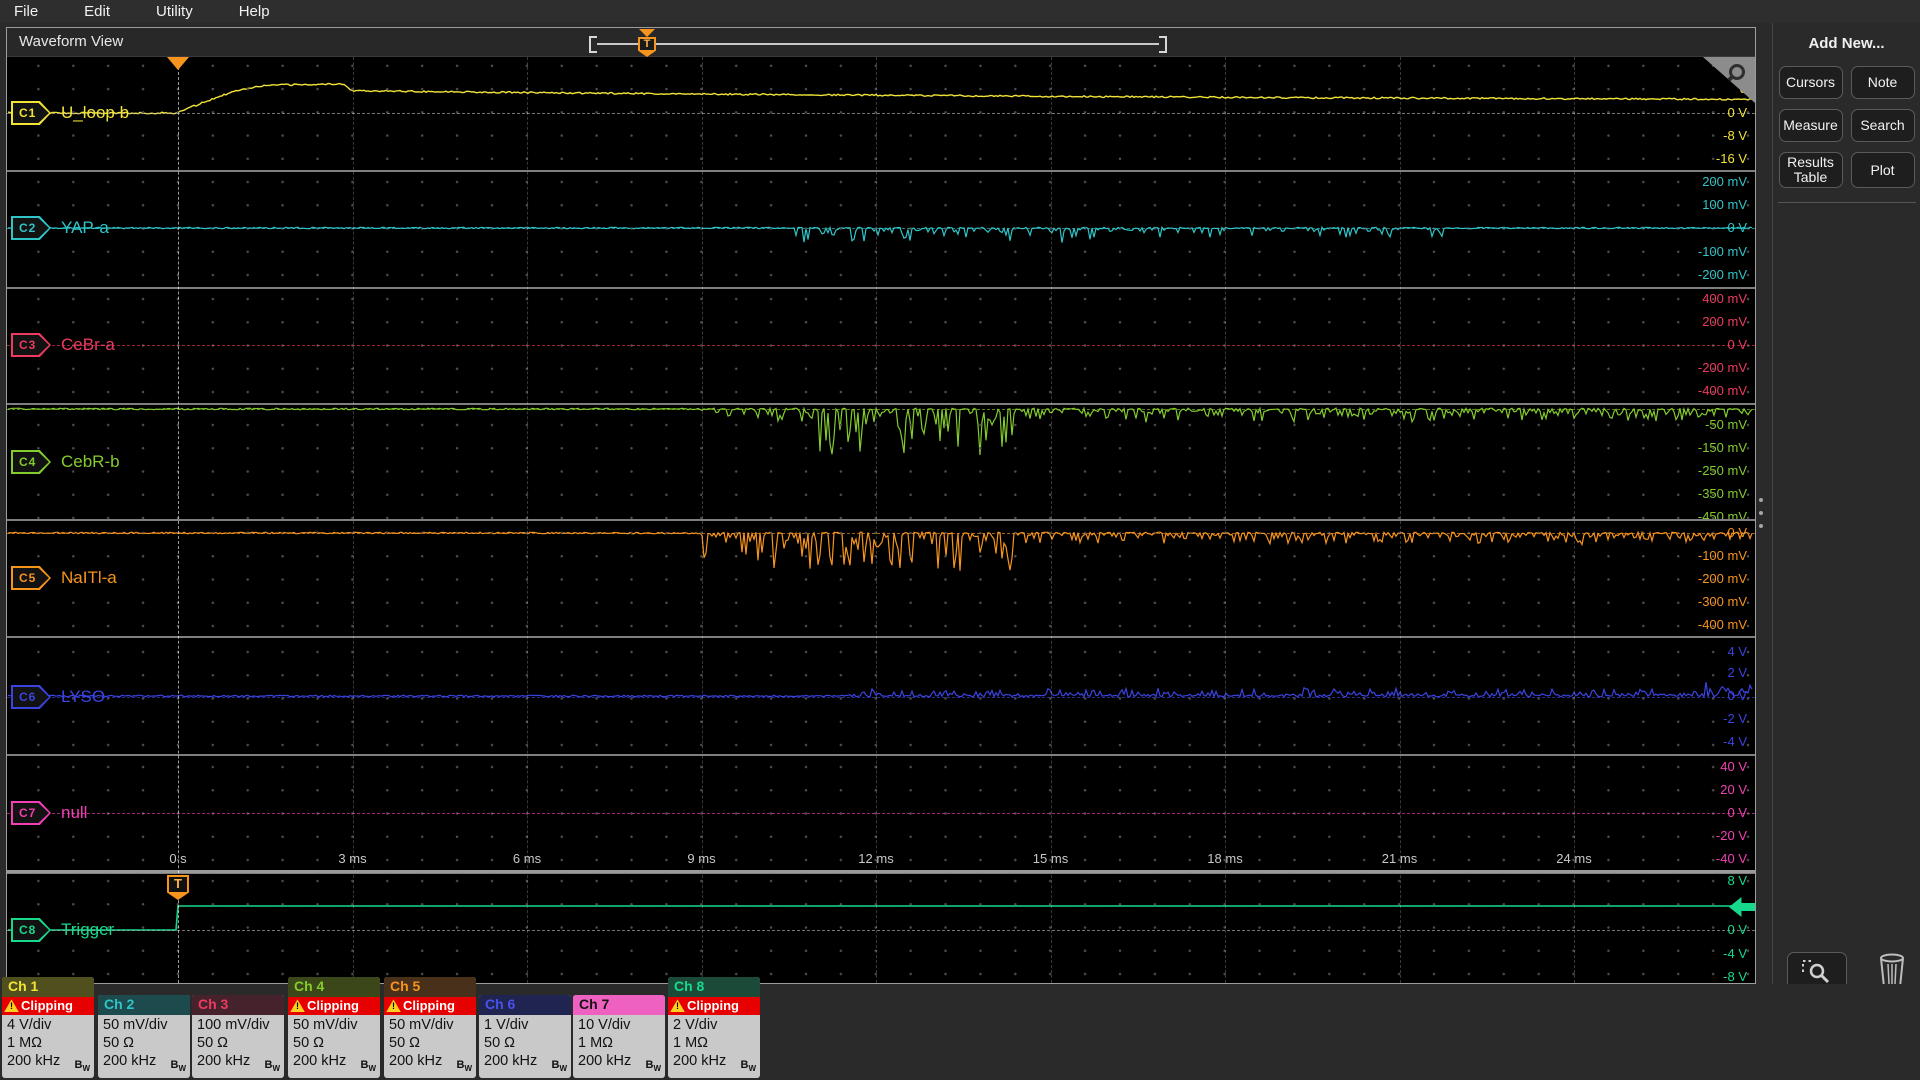  What do you see at coordinates (881, 813) in the screenshot?
I see `zero-volt-baseline-c7` at bounding box center [881, 813].